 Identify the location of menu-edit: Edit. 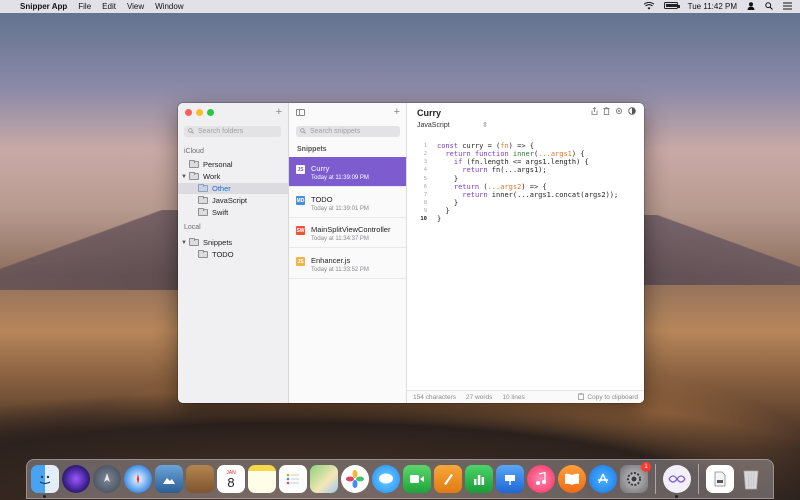
(109, 6).